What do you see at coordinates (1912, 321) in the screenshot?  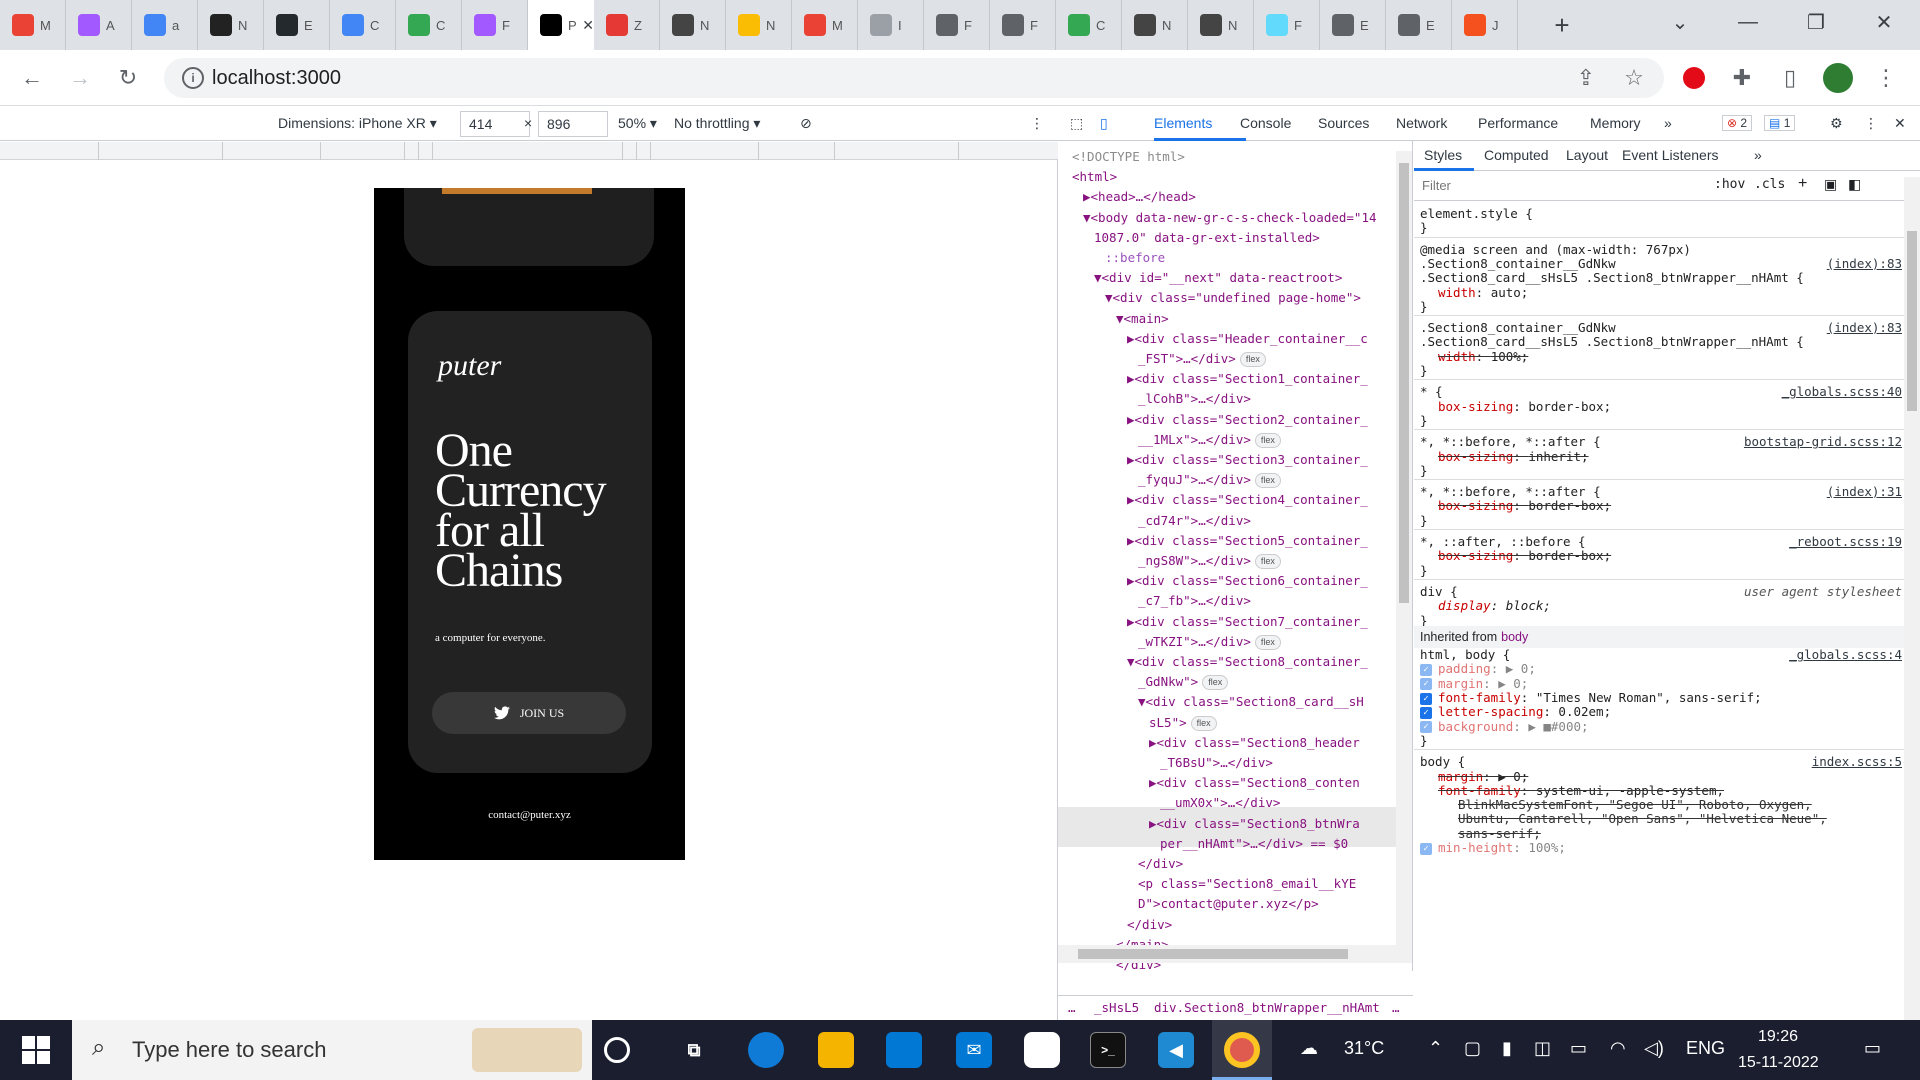 I see `styles-scrollbar-thumb` at bounding box center [1912, 321].